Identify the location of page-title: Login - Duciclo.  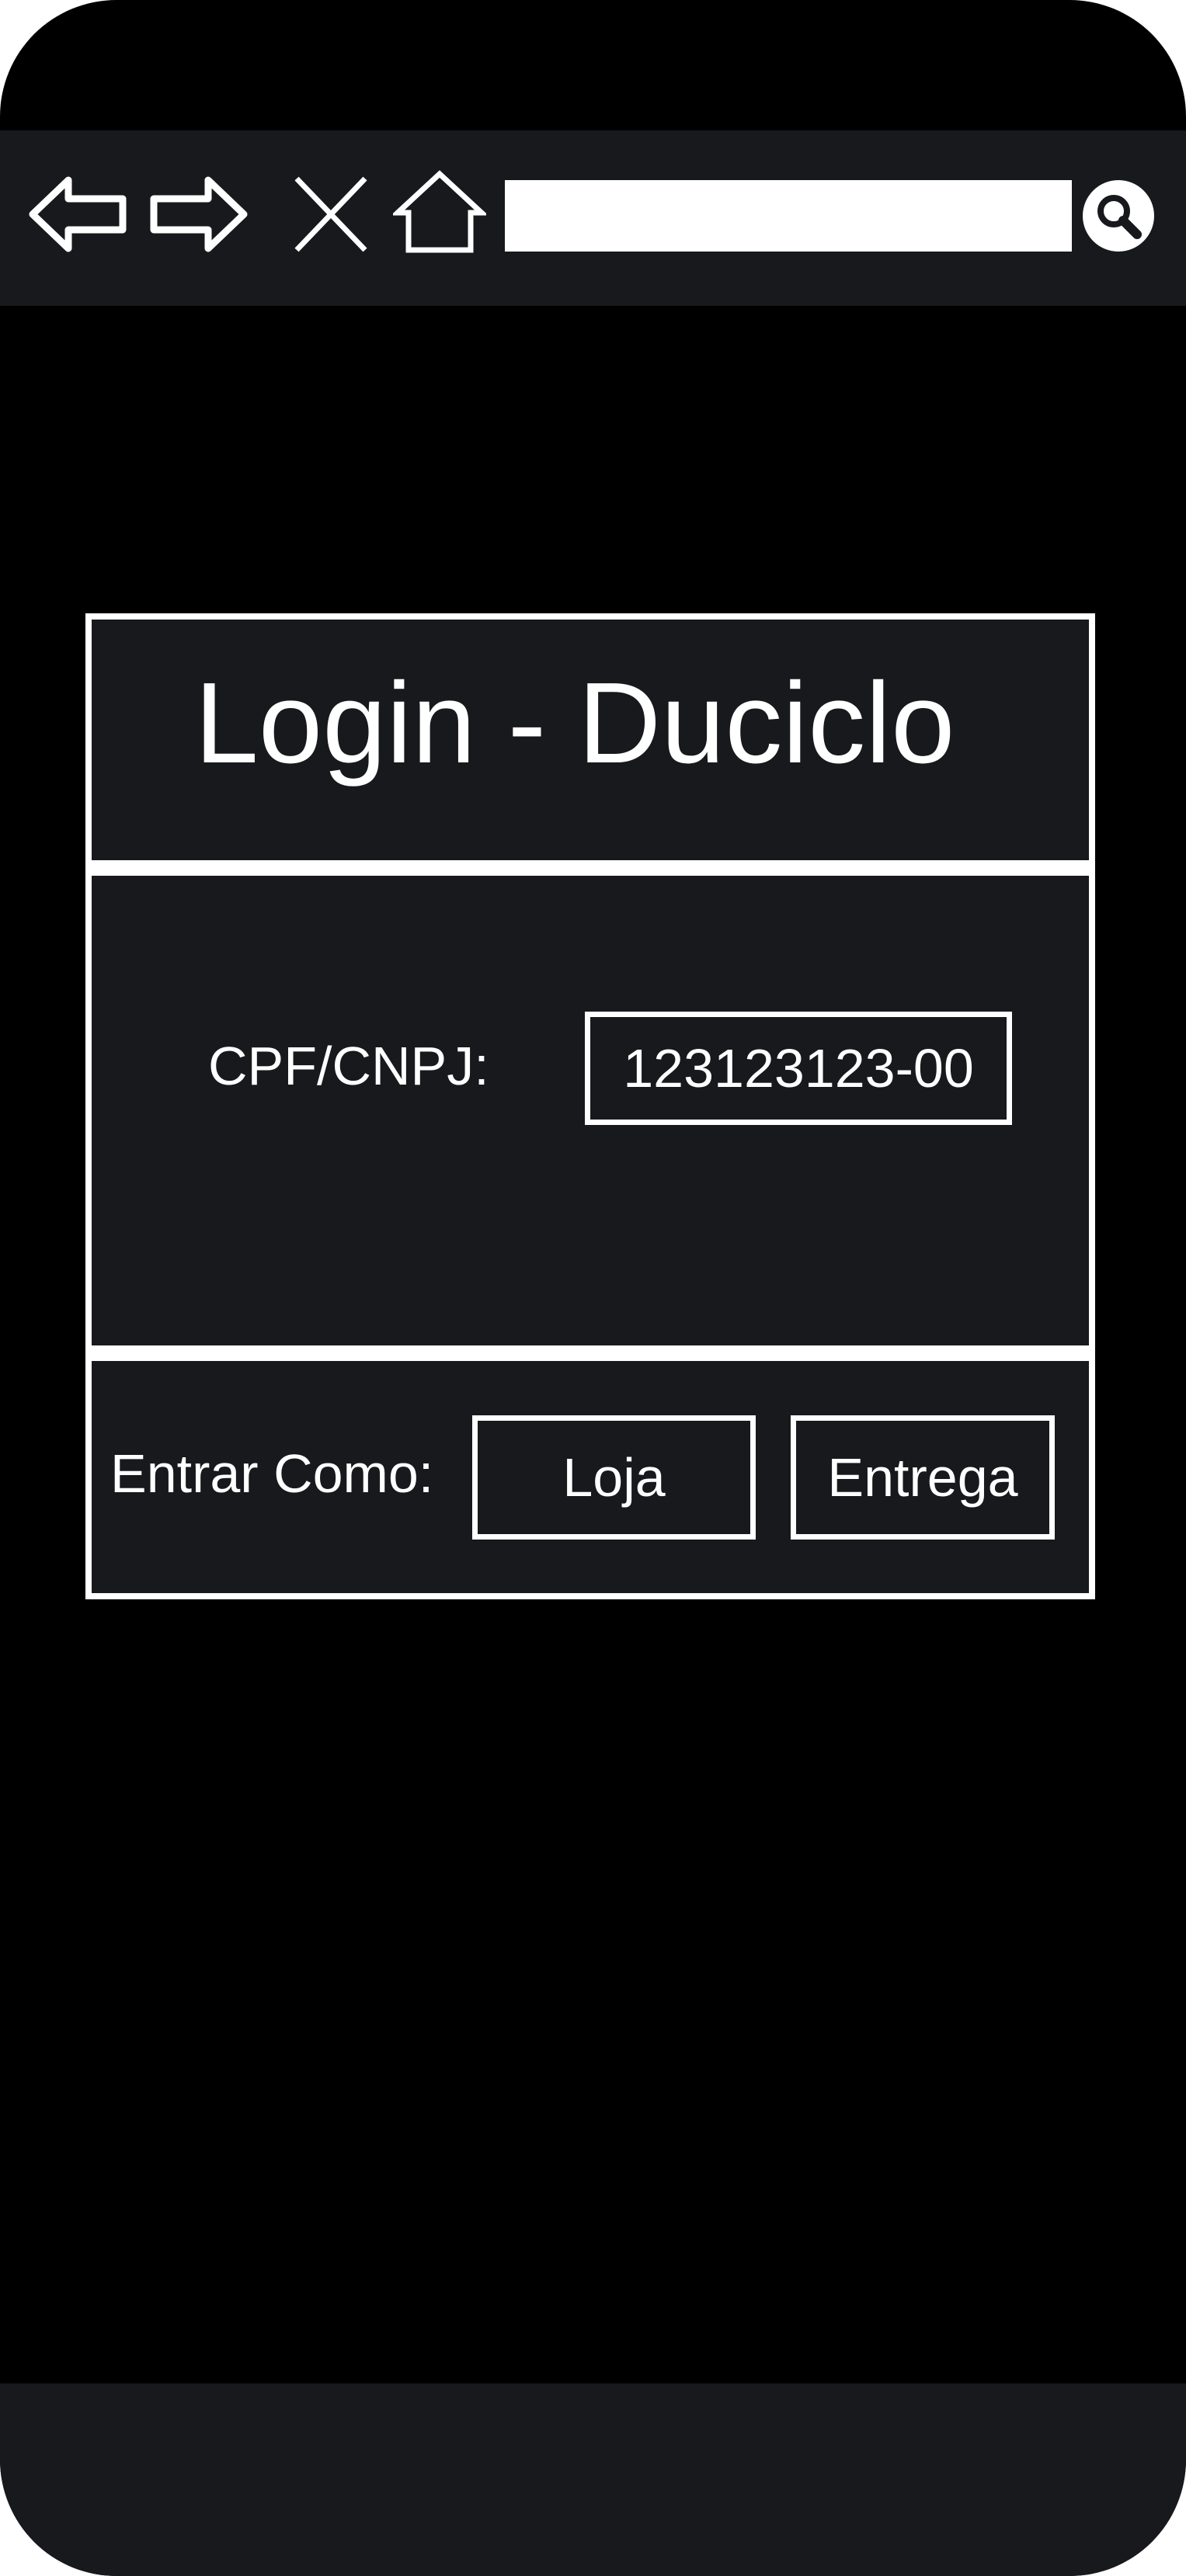
(574, 723).